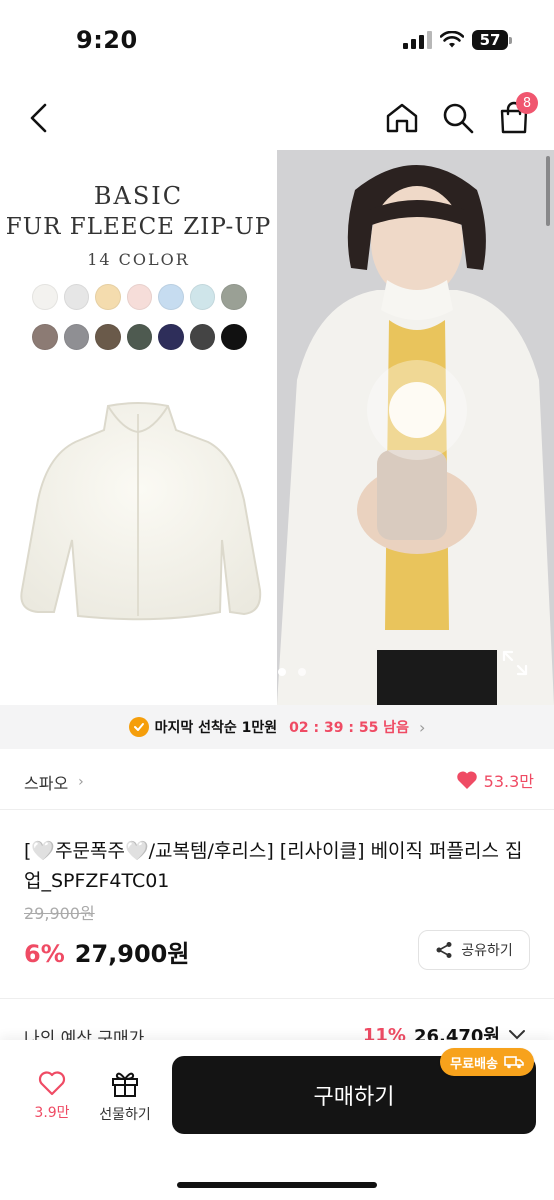 Image resolution: width=554 pixels, height=1200 pixels. Describe the element at coordinates (444, 950) in the screenshot. I see `share-icon` at that location.